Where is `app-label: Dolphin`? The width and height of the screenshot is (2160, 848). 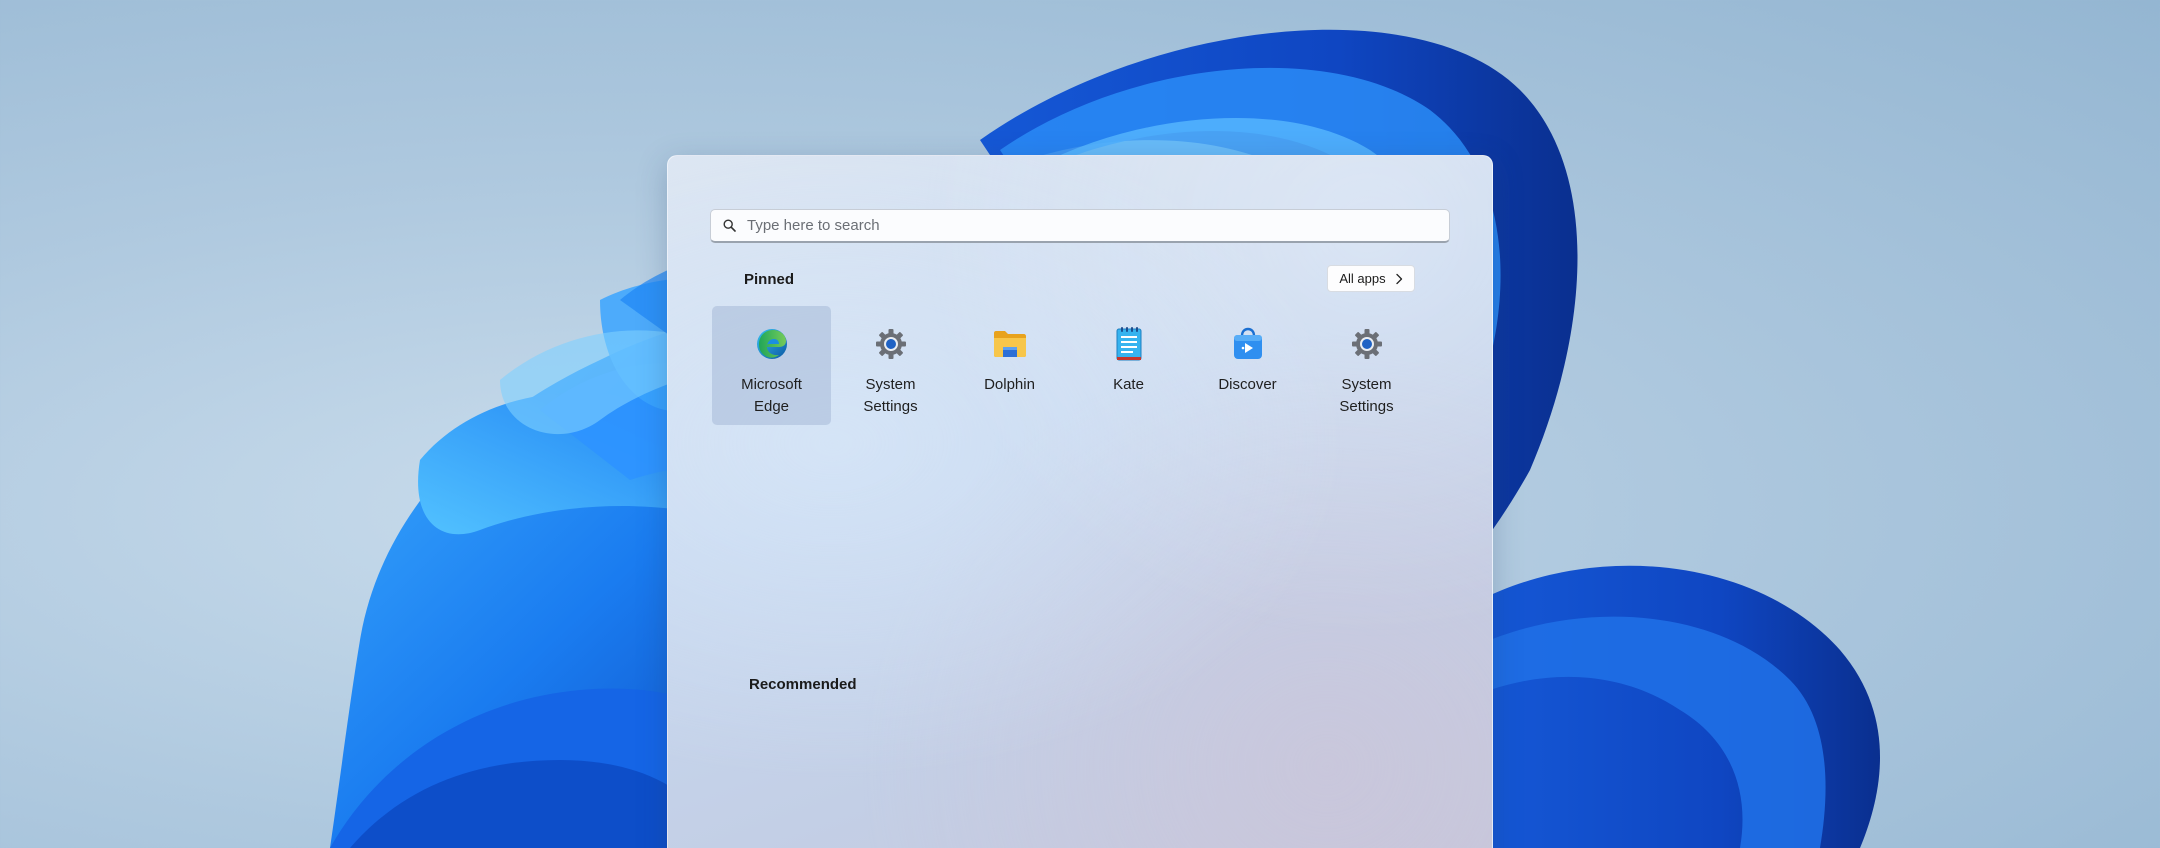
app-label: Dolphin is located at coordinates (1009, 384).